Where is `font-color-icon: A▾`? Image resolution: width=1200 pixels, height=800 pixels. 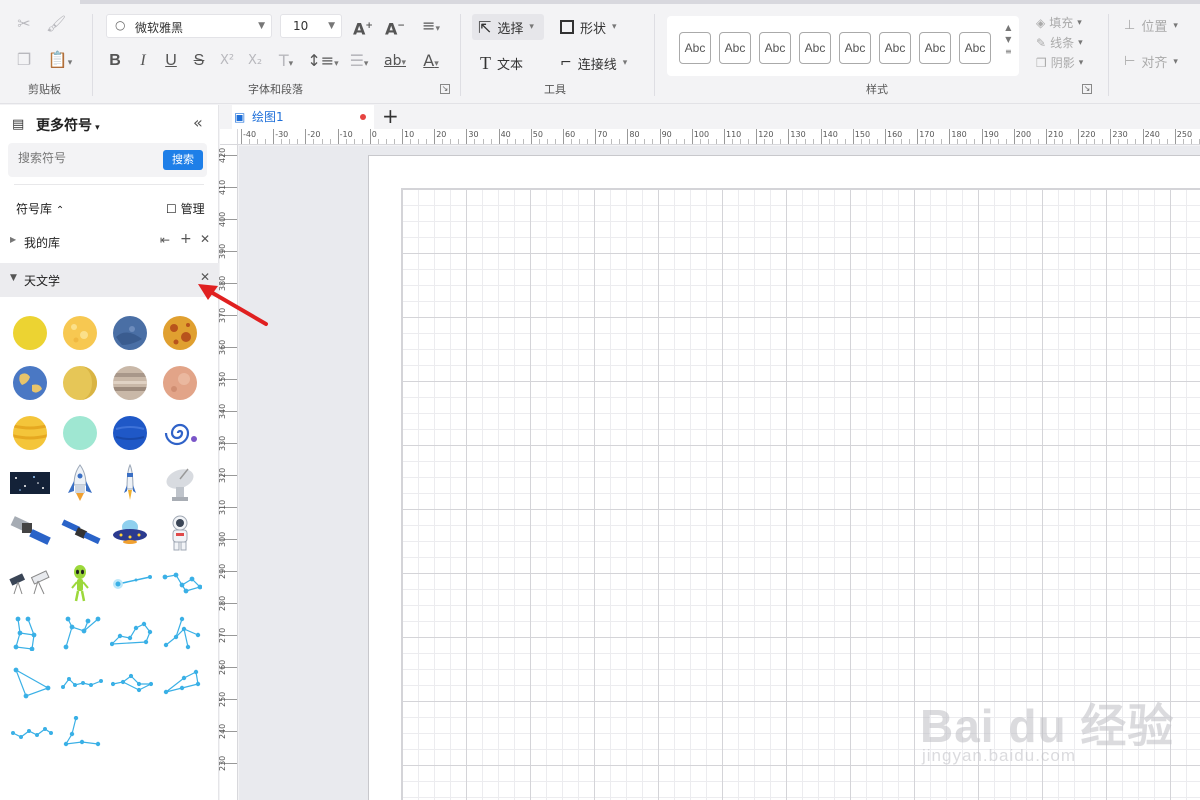
font-color-icon: A▾ is located at coordinates (431, 62).